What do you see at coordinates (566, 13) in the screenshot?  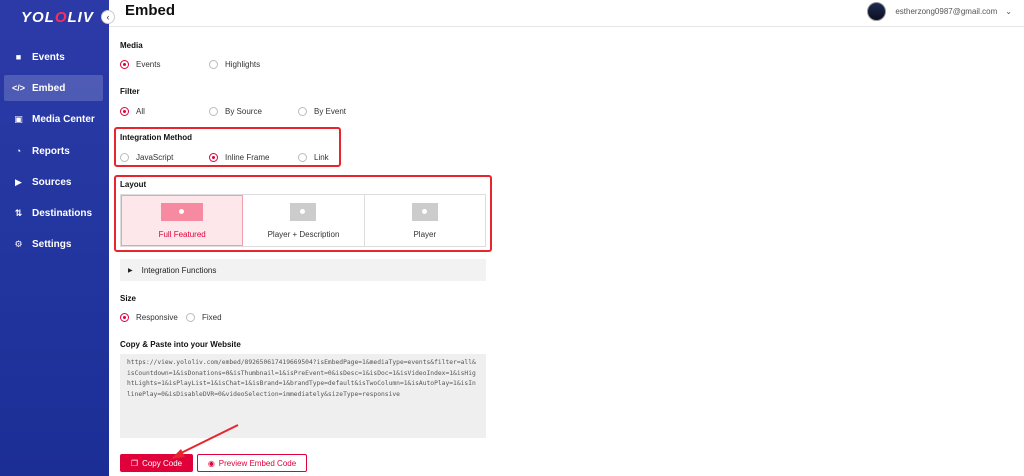 I see `top-bar: Embed estherzong0987@gmail.com ⌄` at bounding box center [566, 13].